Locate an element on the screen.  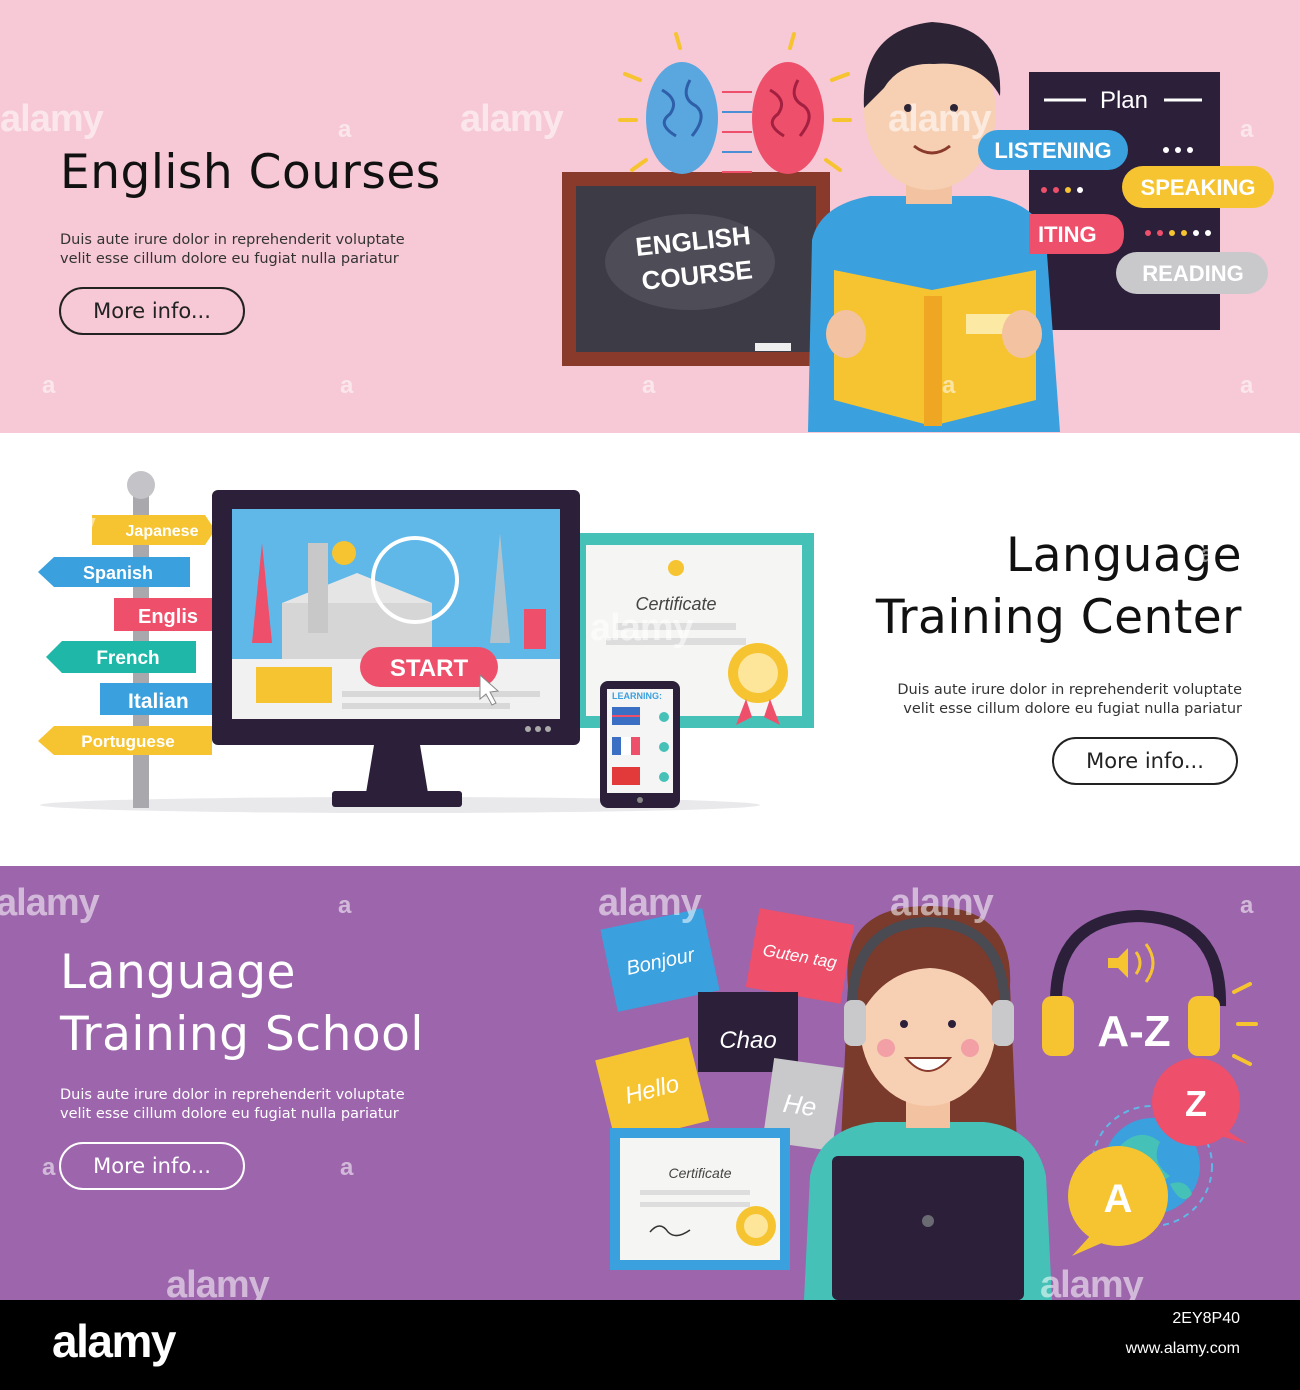
speech-bubble-a: A is located at coordinates (1118, 1201).